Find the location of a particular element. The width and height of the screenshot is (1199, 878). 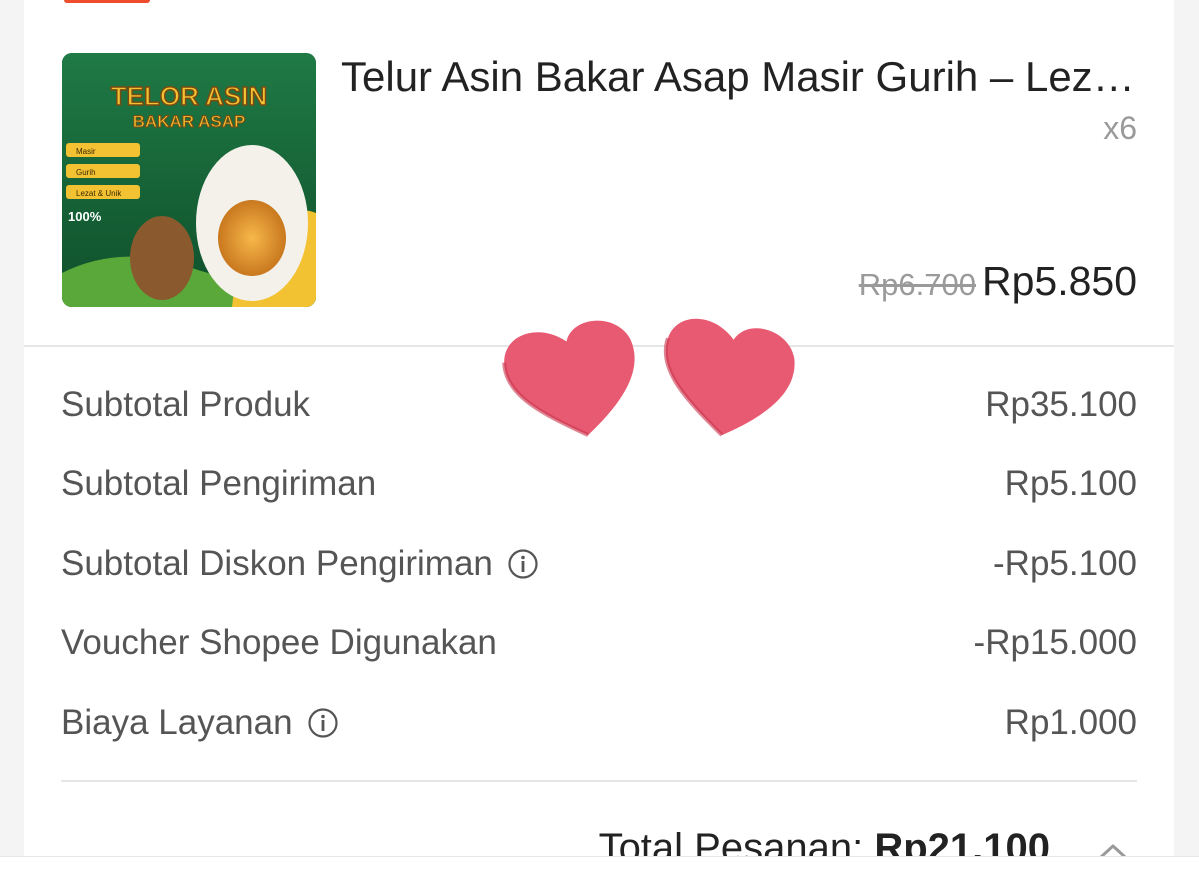

image-badge: 100% is located at coordinates (85, 216).